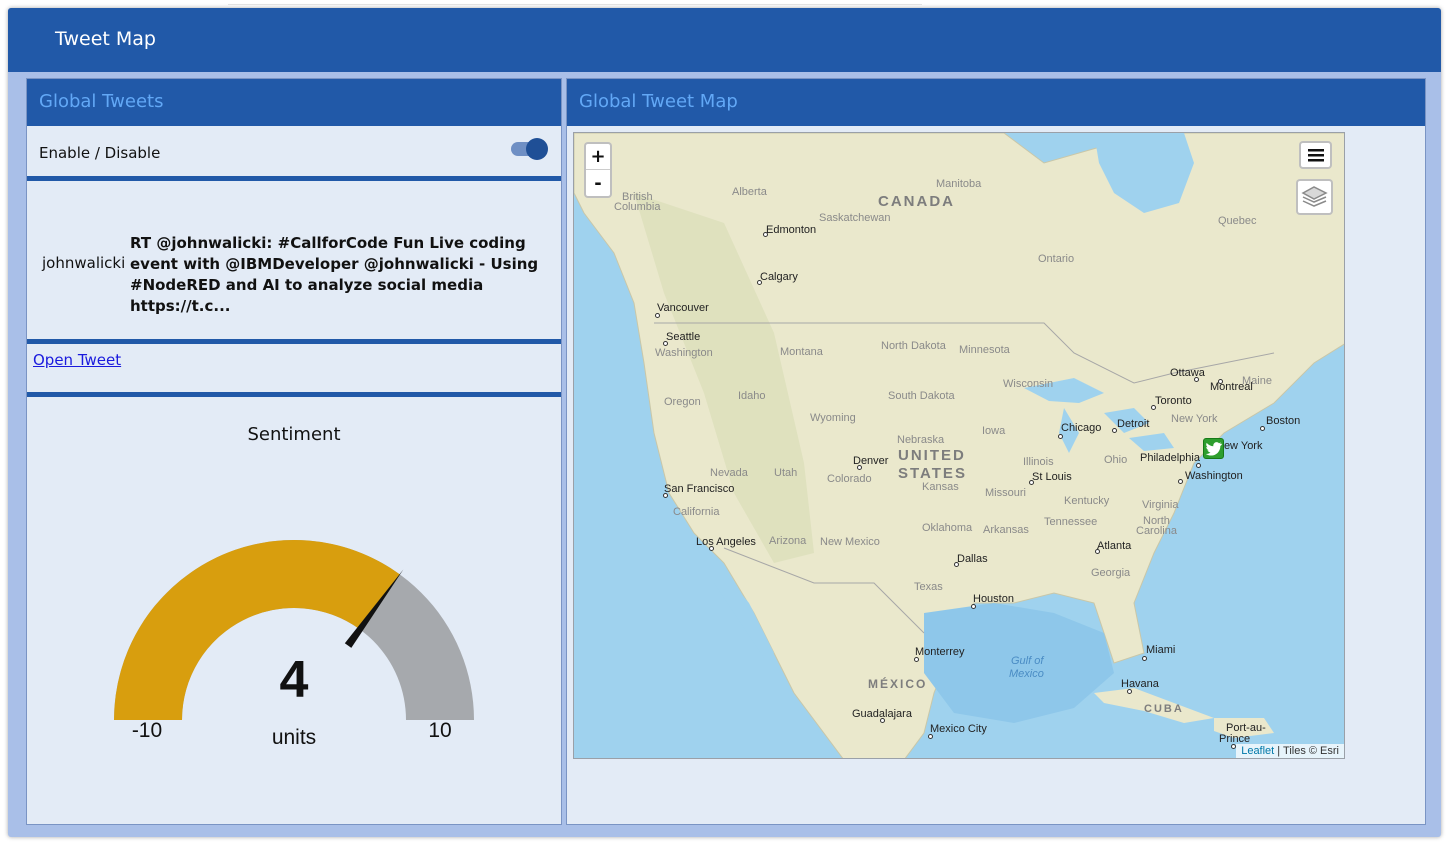 This screenshot has width=1449, height=843. I want to click on label-minnesota: Minnesota, so click(984, 350).